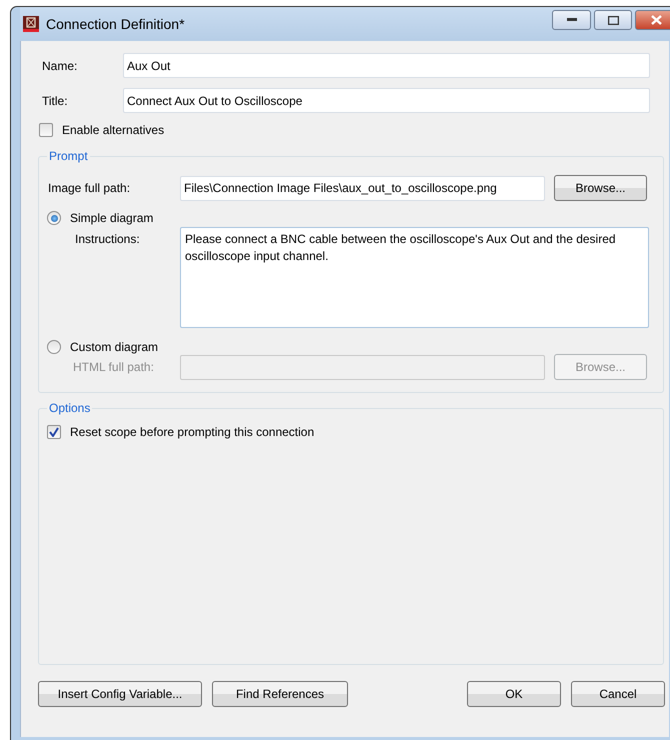 The width and height of the screenshot is (670, 740). What do you see at coordinates (514, 694) in the screenshot?
I see `ok-button: OK` at bounding box center [514, 694].